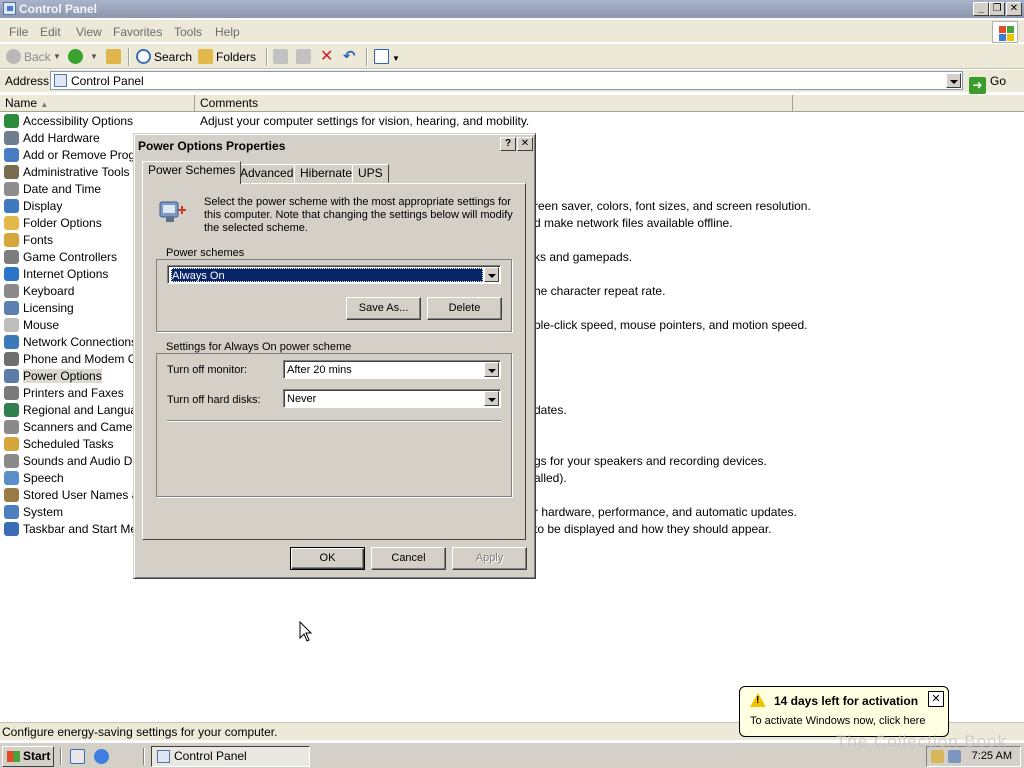  Describe the element at coordinates (66, 274) in the screenshot. I see `list-item-label: Internet Options` at that location.